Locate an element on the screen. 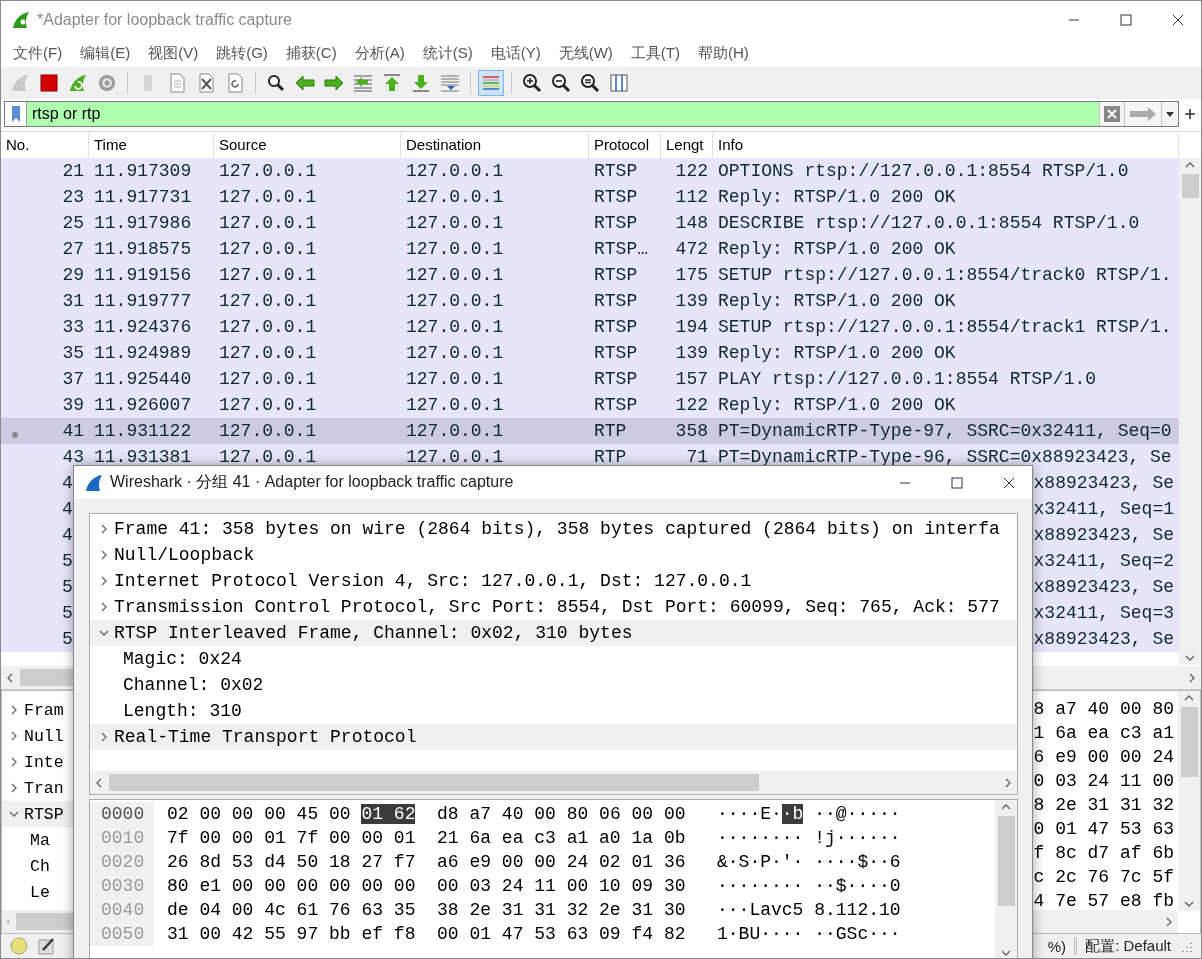 This screenshot has width=1202, height=959. hex-bytes: 31 00 42 55 97 bb ef f8 00 01 47 53 63 09 f4 82 is located at coordinates (426, 934).